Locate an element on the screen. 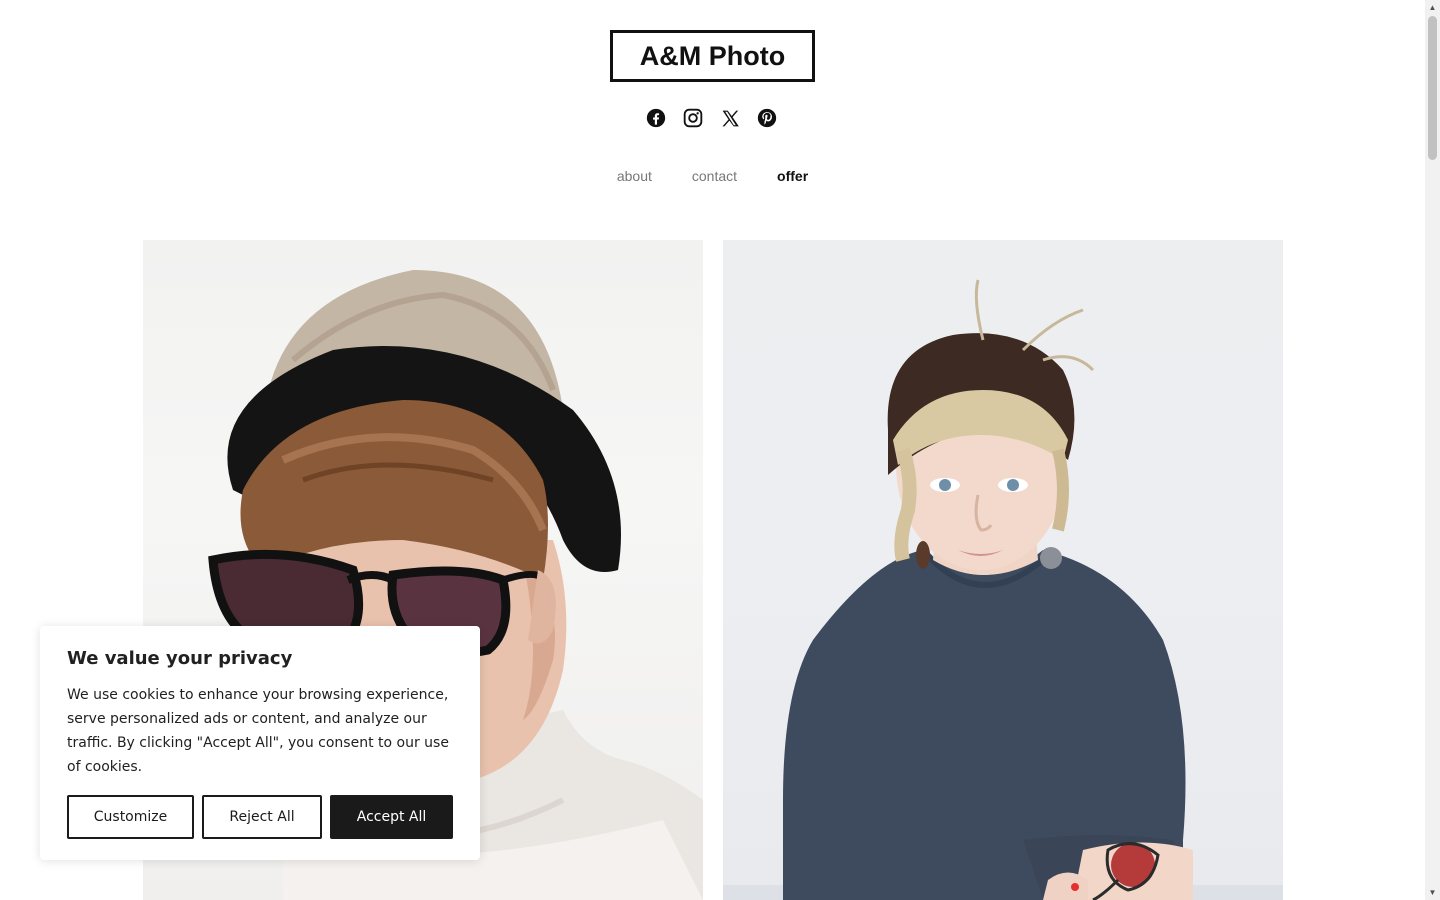 The height and width of the screenshot is (900, 1440). pinterest-icon is located at coordinates (767, 118).